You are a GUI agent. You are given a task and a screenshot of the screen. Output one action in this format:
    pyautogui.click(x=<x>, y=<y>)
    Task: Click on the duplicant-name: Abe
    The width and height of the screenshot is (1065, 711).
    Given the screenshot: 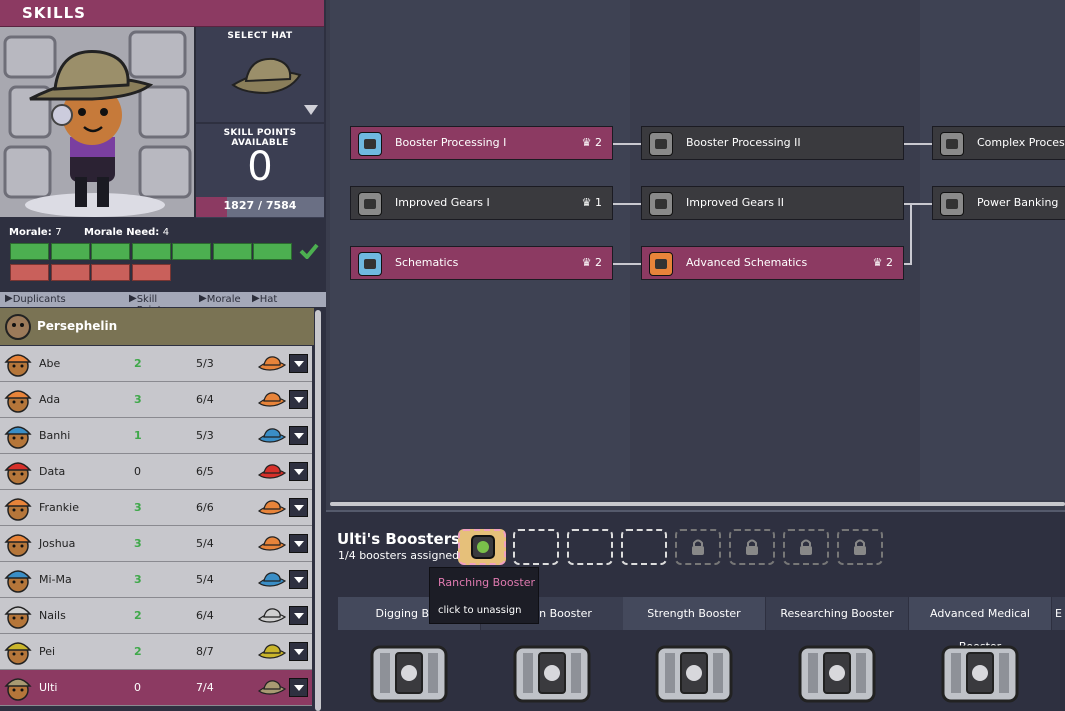 What is the action you would take?
    pyautogui.click(x=50, y=363)
    